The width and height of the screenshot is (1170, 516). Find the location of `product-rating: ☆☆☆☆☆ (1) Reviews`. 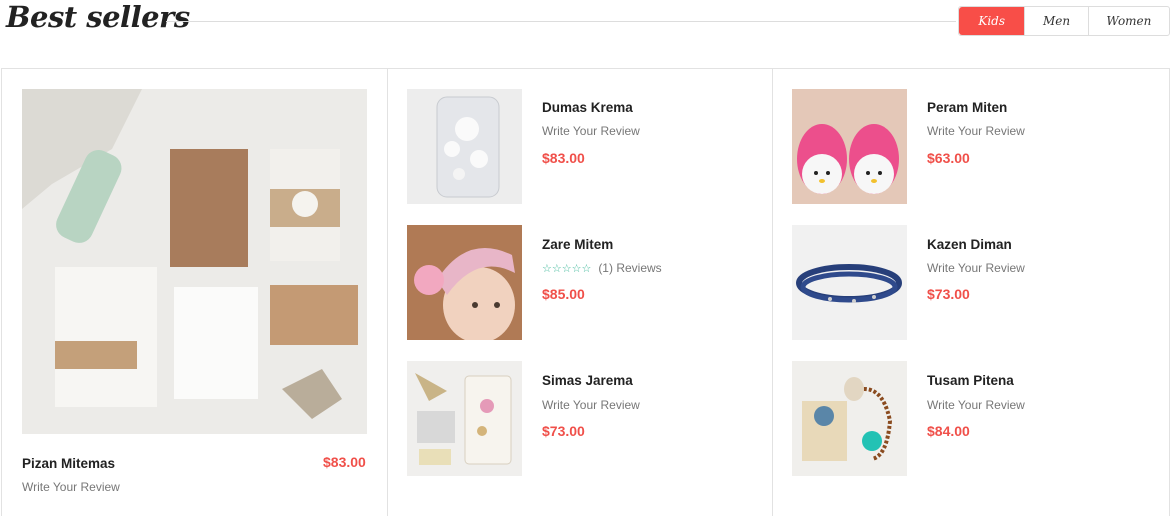

product-rating: ☆☆☆☆☆ (1) Reviews is located at coordinates (602, 268).